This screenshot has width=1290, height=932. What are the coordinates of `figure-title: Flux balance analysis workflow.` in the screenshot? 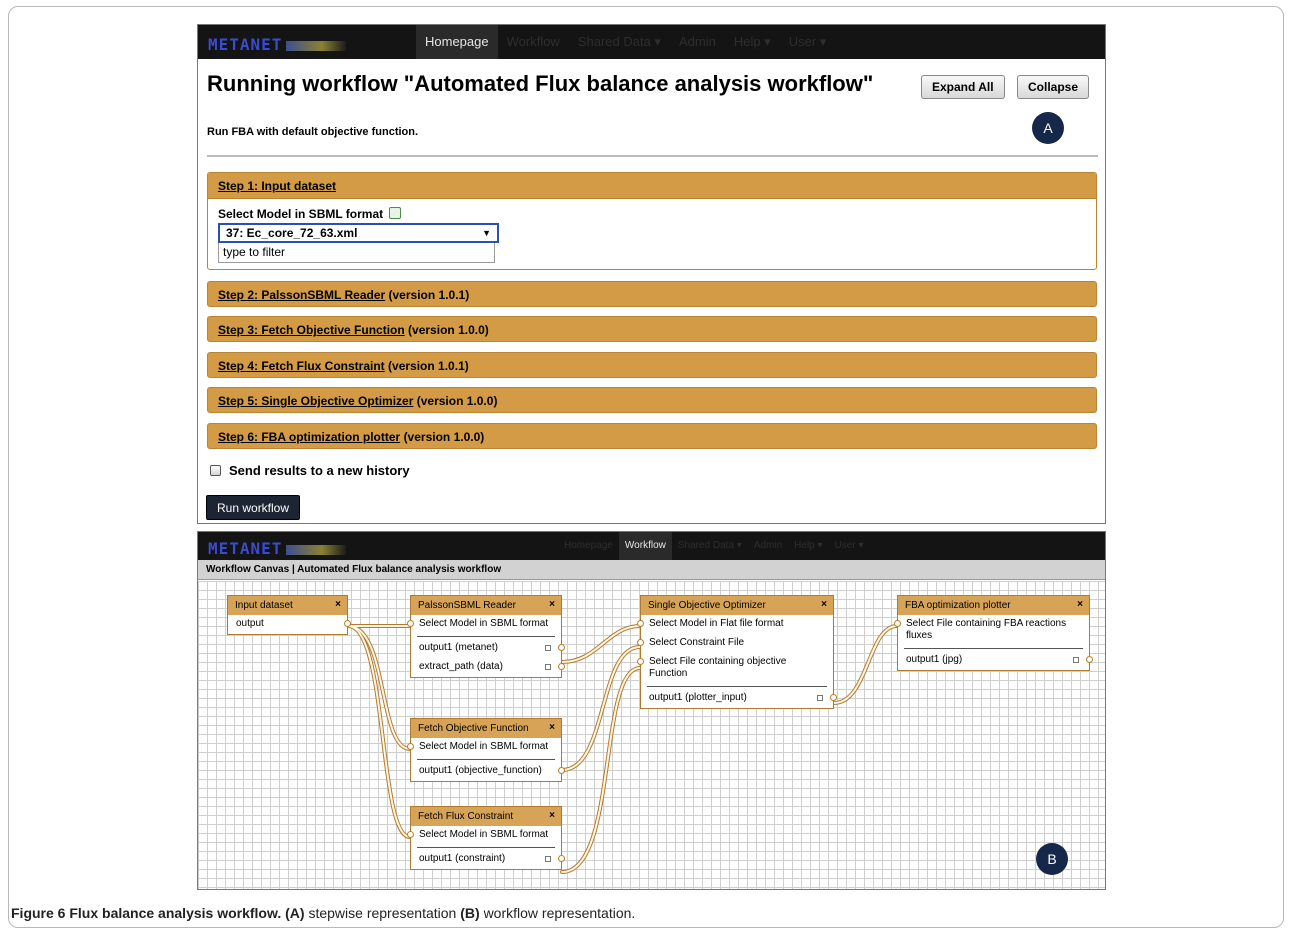 It's located at (175, 913).